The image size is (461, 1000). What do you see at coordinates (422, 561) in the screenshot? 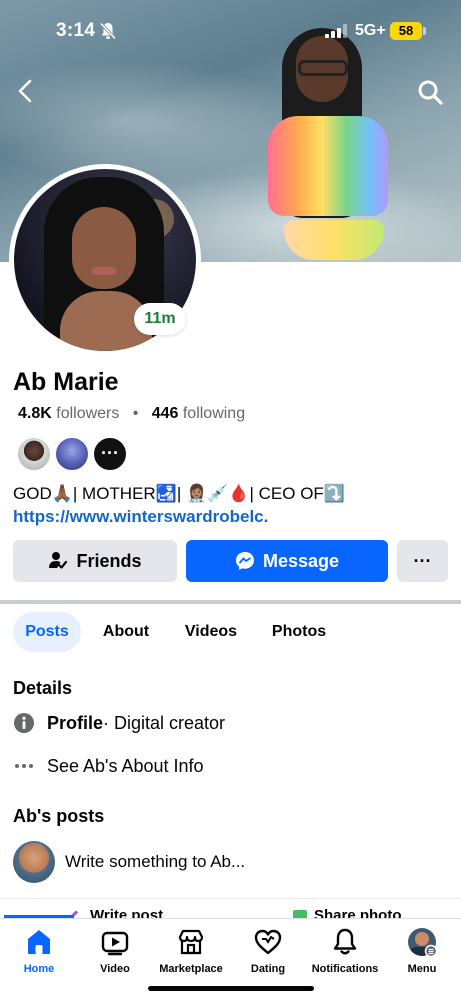
I see `more-options-button: ···` at bounding box center [422, 561].